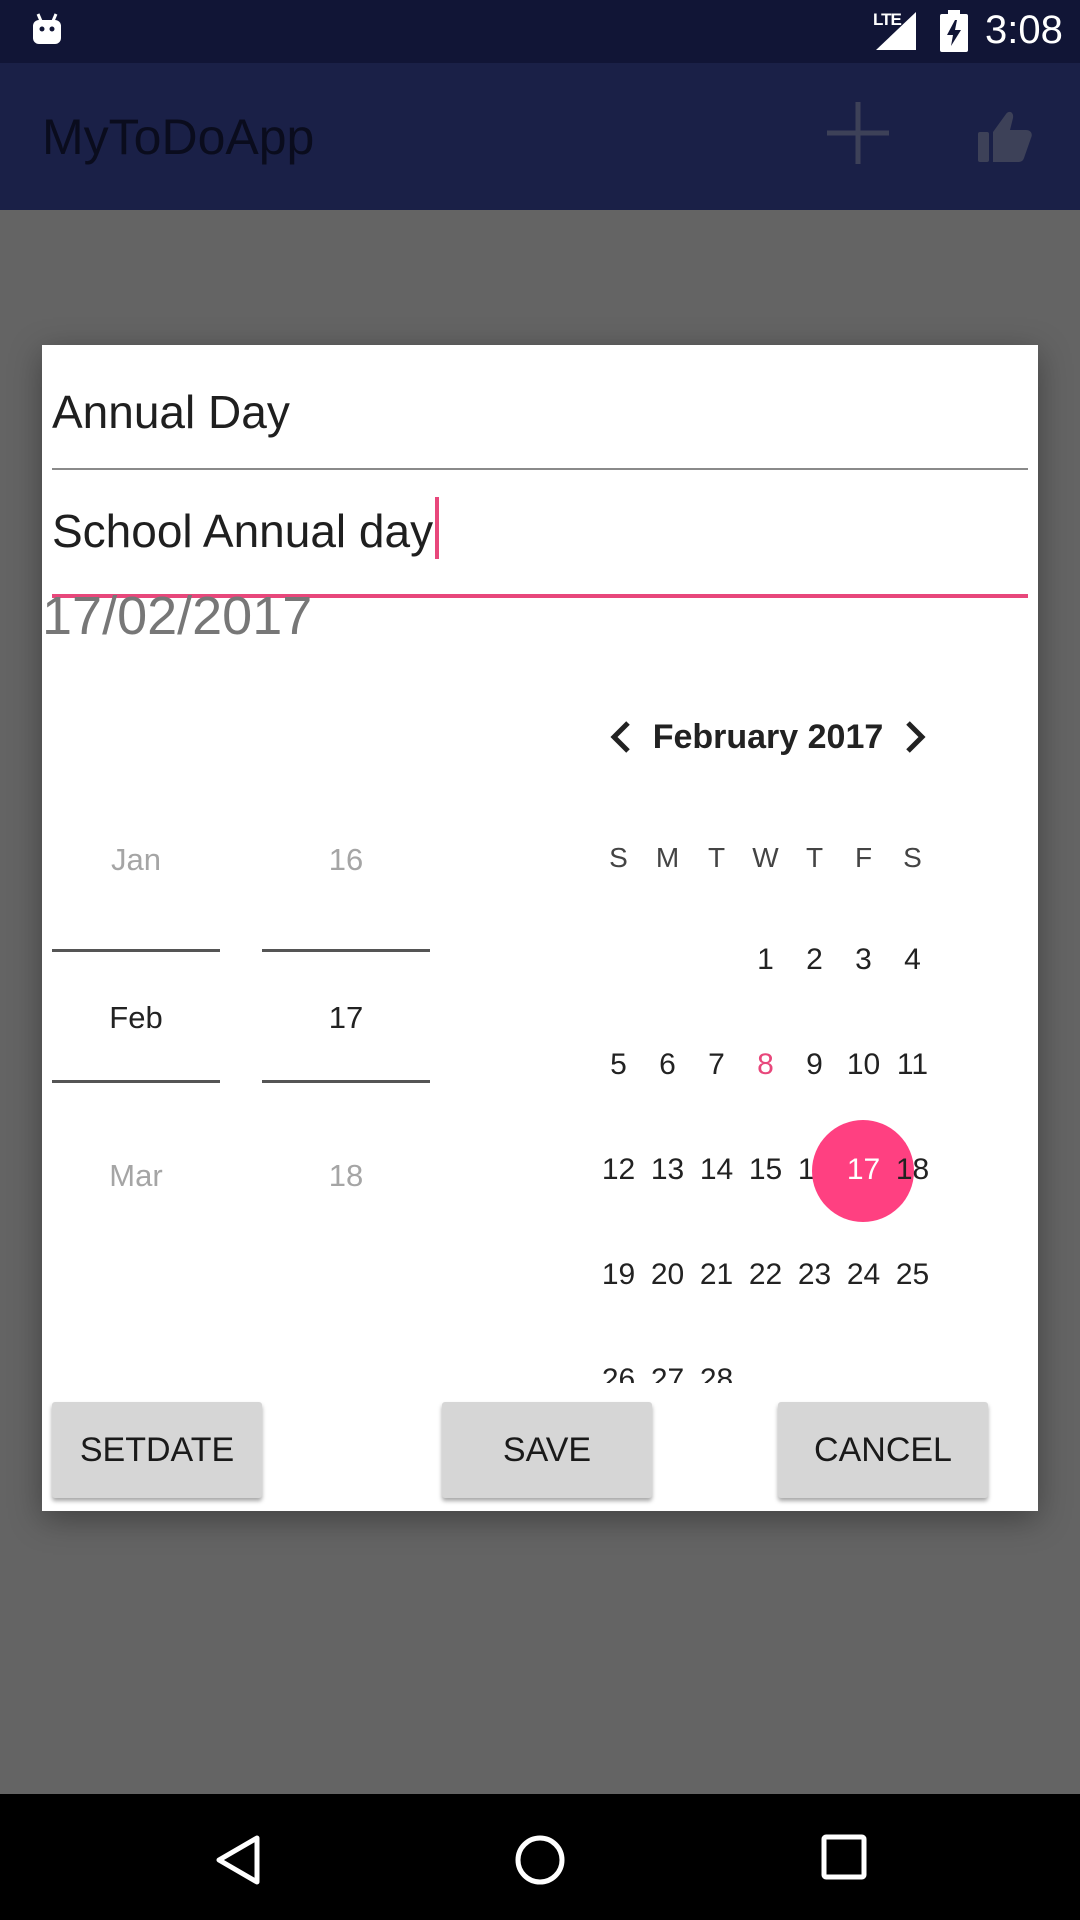 The height and width of the screenshot is (1920, 1080). Describe the element at coordinates (912, 1065) in the screenshot. I see `calendar-day: 11` at that location.